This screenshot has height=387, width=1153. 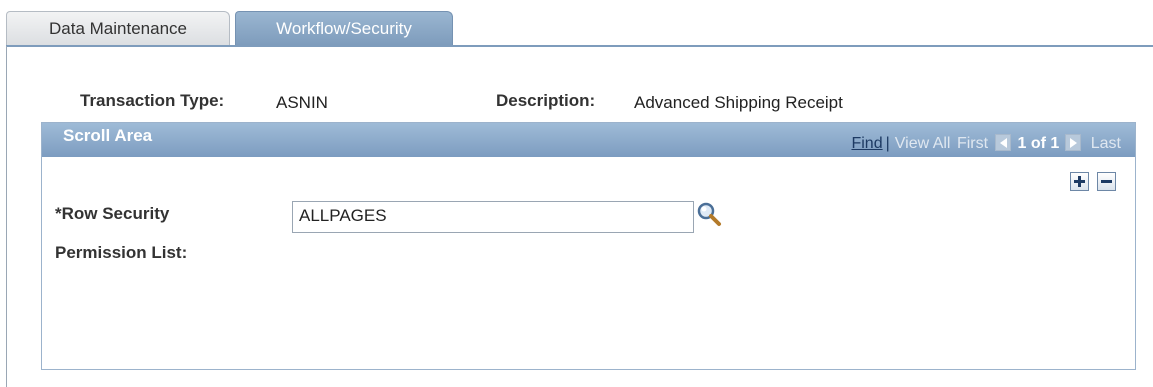 I want to click on description-value: Advanced Shipping Receipt, so click(x=738, y=102).